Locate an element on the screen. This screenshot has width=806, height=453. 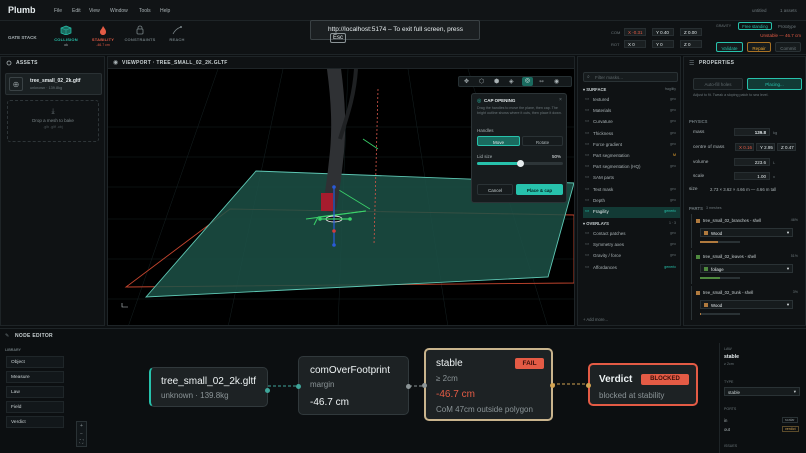
asset-name: tree_small_02_2k.gltf is located at coordinates (55, 81).